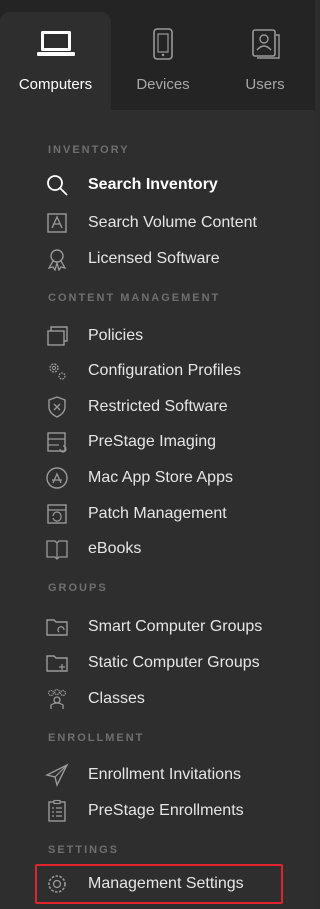 The image size is (320, 909). Describe the element at coordinates (174, 662) in the screenshot. I see `sidebar-item-label: Static Computer Groups` at that location.